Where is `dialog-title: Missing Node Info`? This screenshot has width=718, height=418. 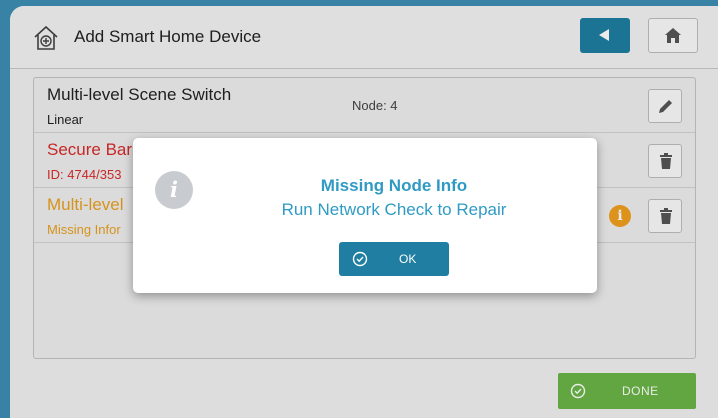
dialog-title: Missing Node Info is located at coordinates (394, 185).